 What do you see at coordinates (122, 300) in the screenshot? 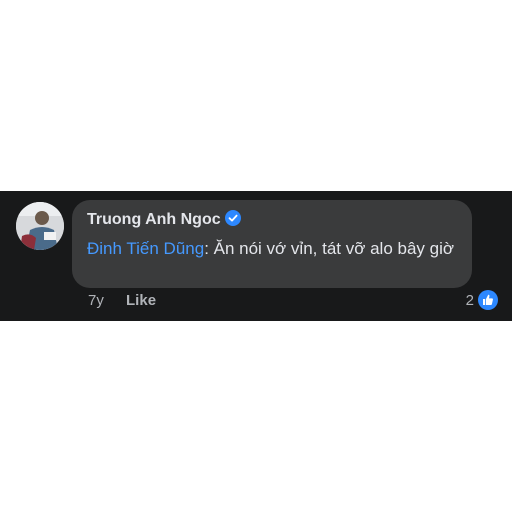
I see `comment-meta: 7y Like` at bounding box center [122, 300].